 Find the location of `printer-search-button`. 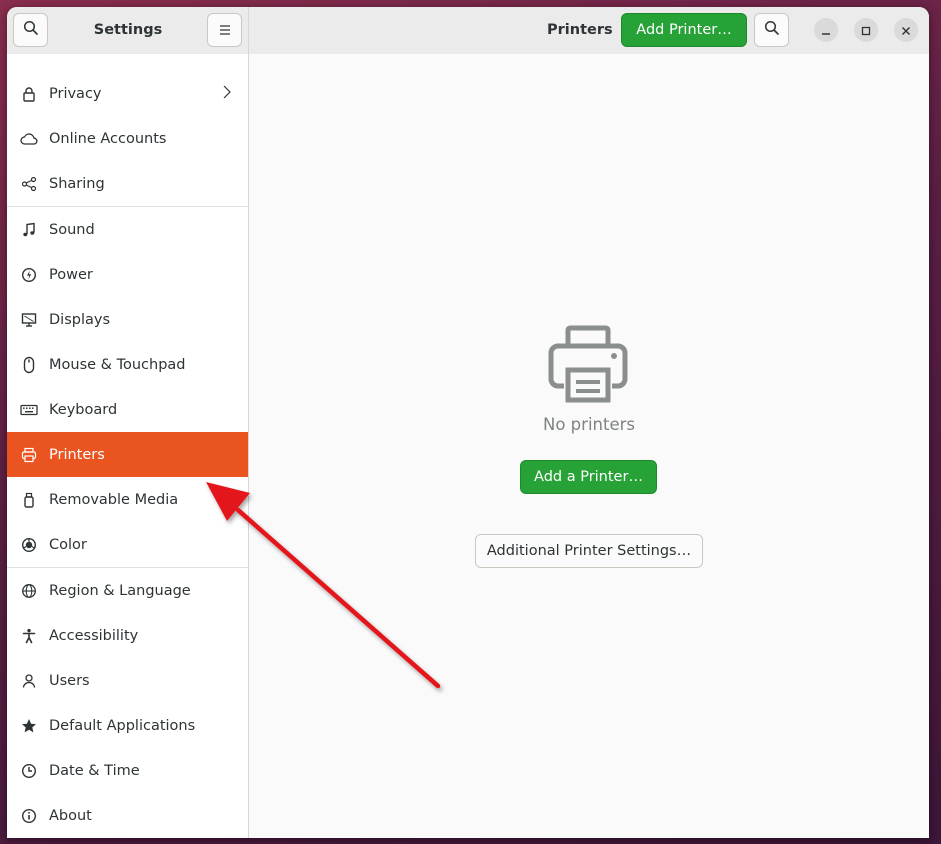

printer-search-button is located at coordinates (771, 30).